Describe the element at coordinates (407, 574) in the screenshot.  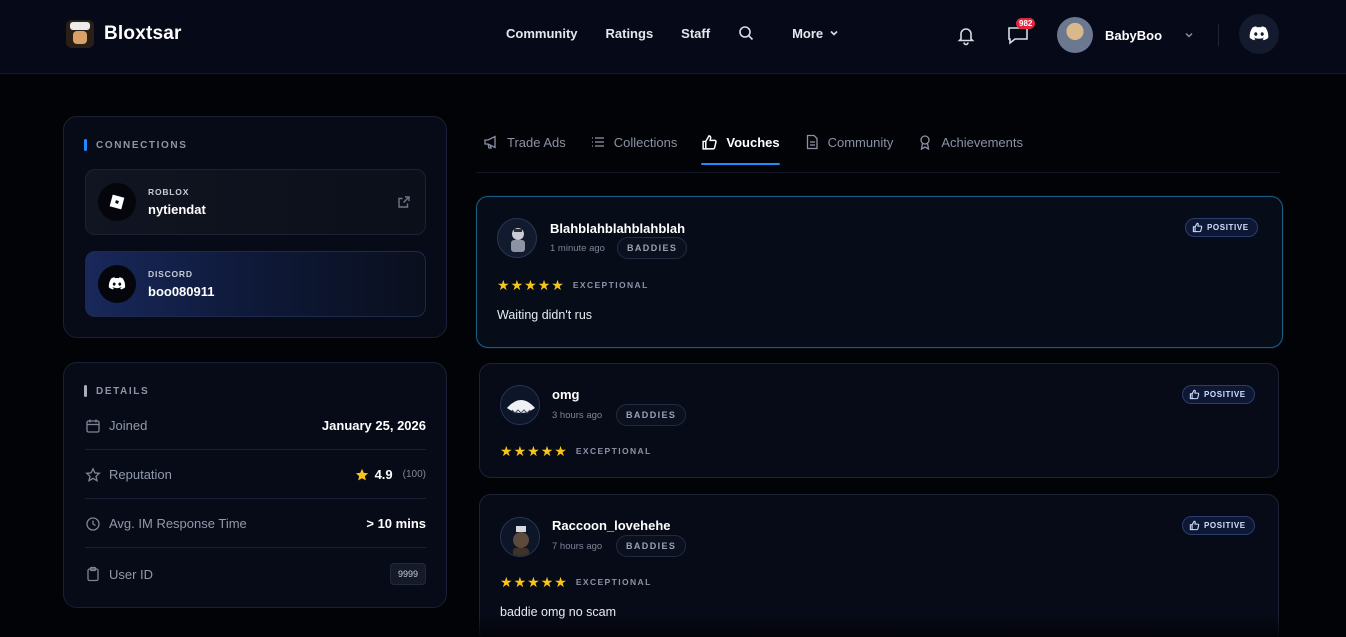
I see `user-id-value: 9999` at that location.